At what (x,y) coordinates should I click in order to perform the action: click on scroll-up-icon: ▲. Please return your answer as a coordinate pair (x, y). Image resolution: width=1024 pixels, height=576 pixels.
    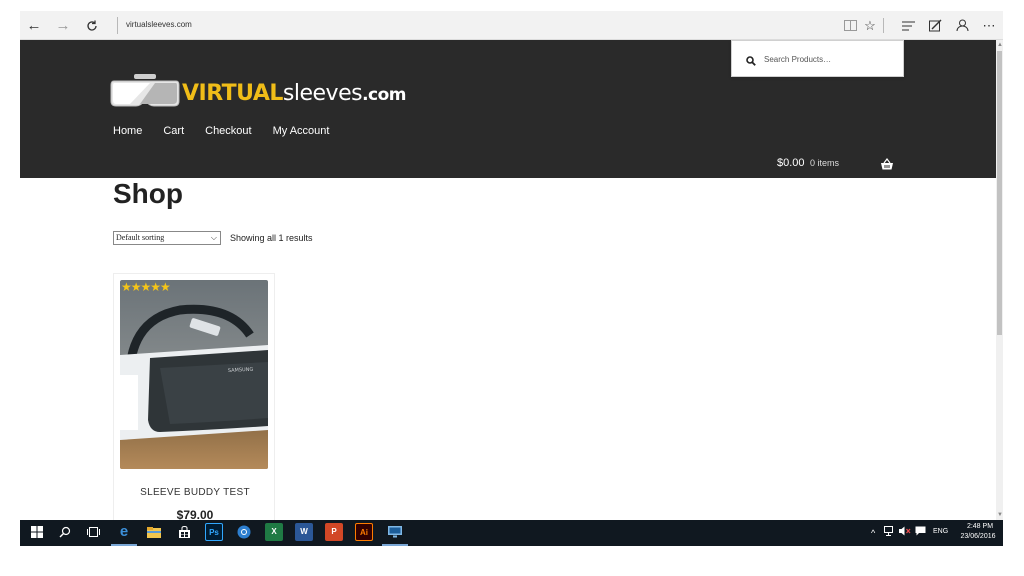
    Looking at the image, I should click on (1000, 45).